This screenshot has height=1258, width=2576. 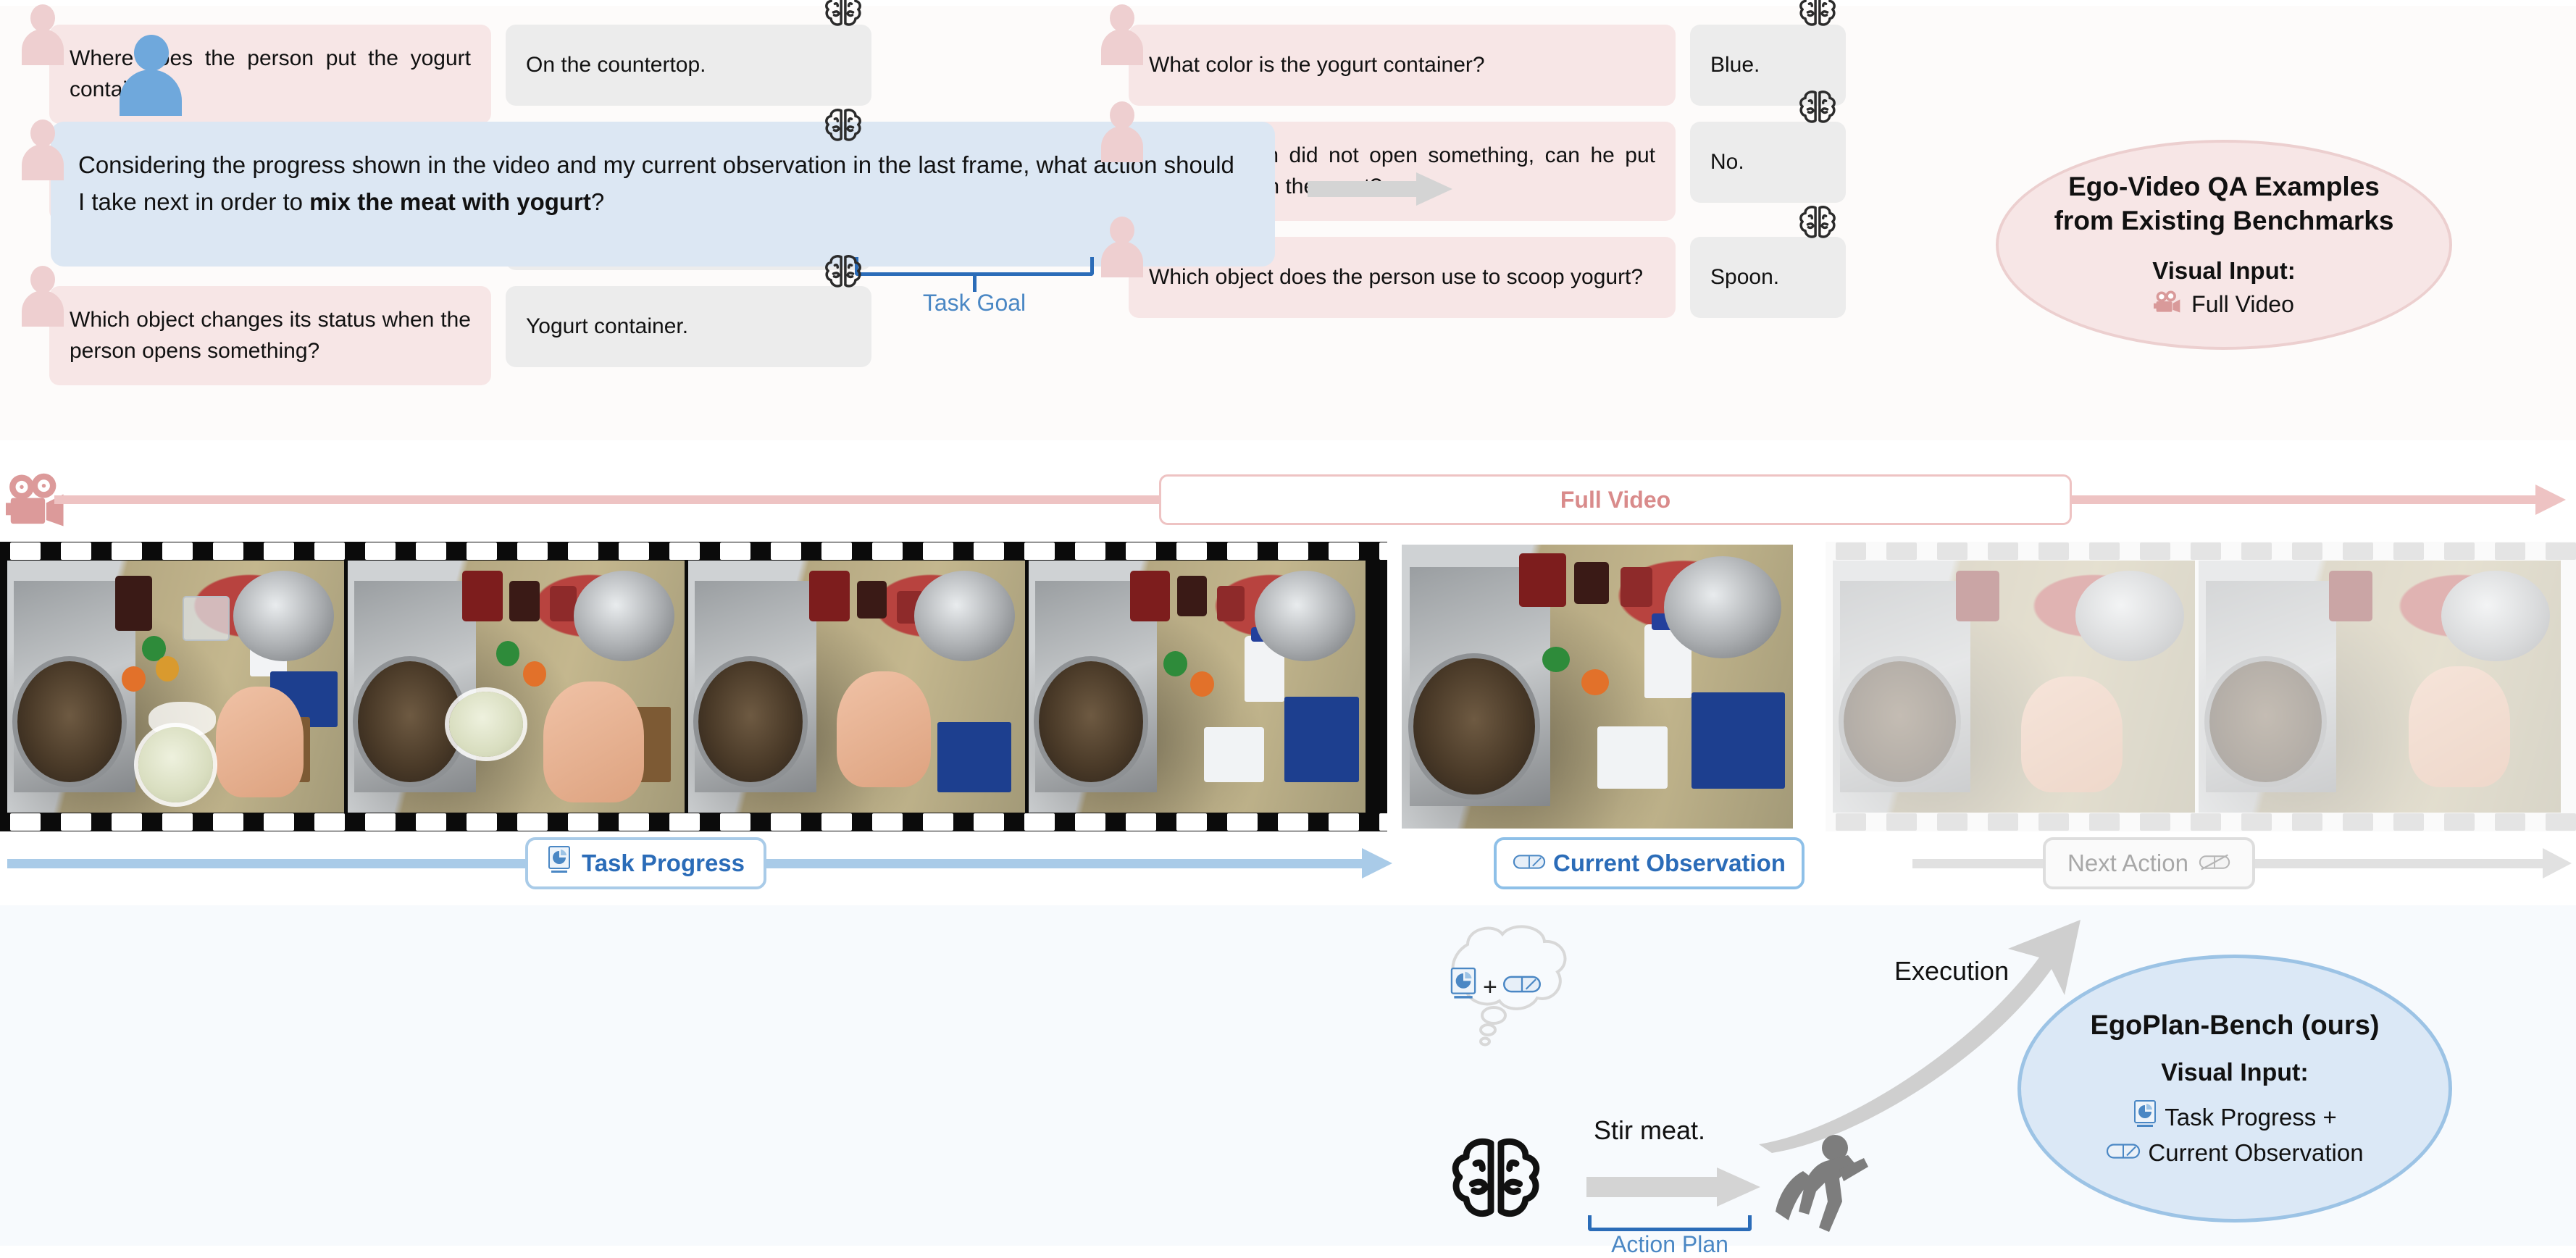 I want to click on current-observation-pill: Current Observation, so click(x=1650, y=863).